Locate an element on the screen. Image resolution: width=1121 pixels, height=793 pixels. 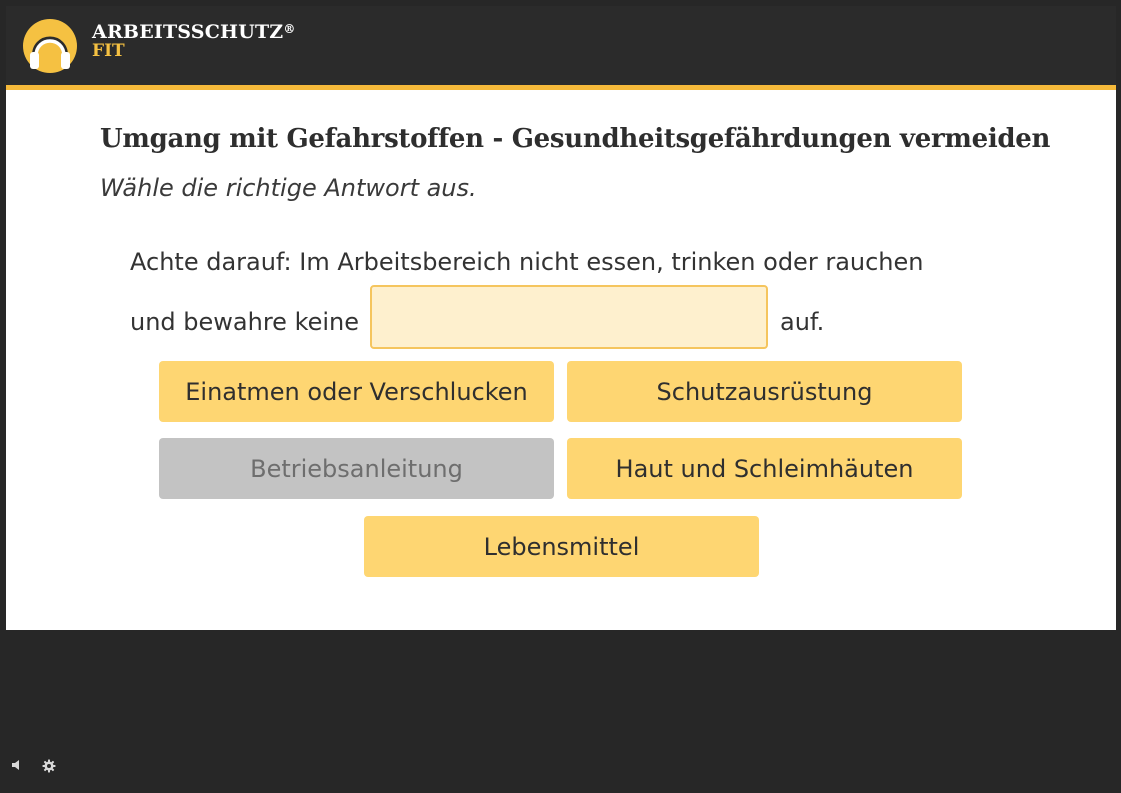
answer-drop-zone is located at coordinates (569, 317).